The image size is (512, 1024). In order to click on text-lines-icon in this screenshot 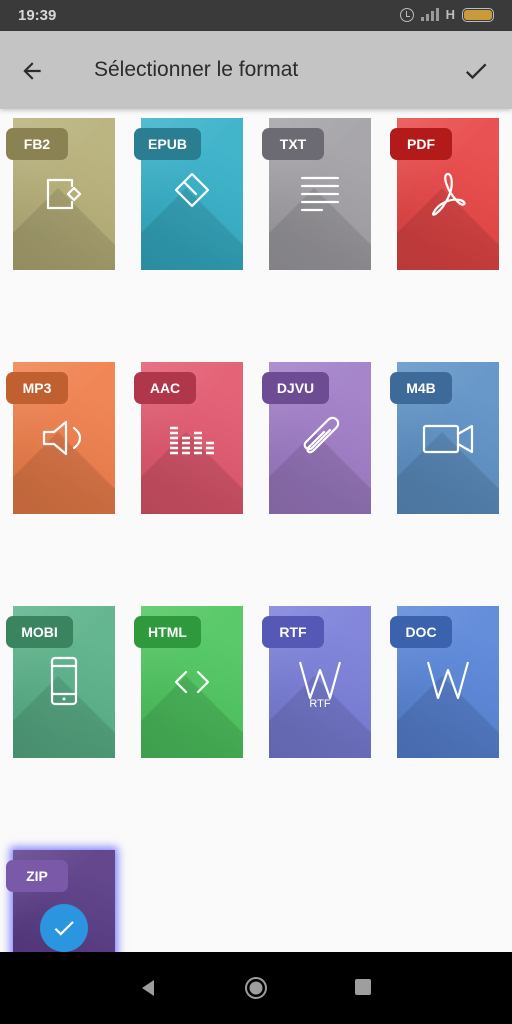, I will do `click(320, 194)`.